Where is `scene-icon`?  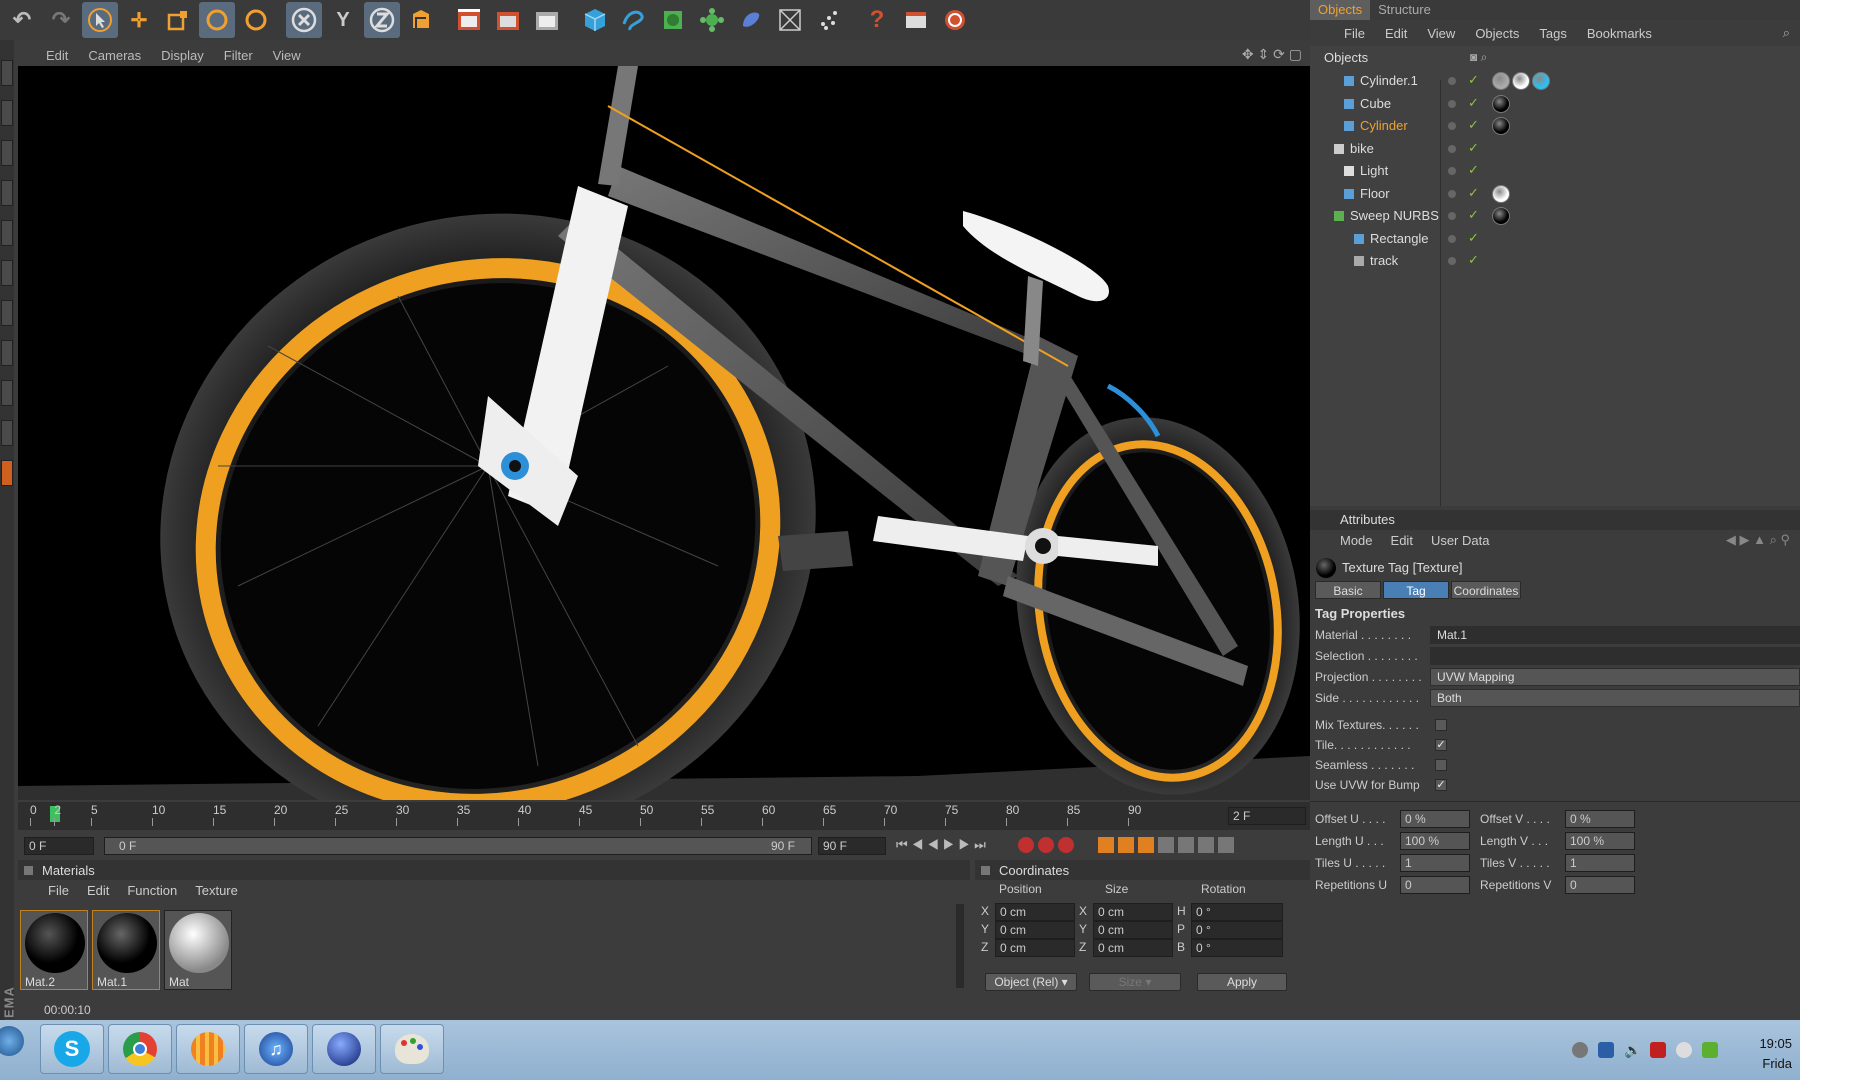 scene-icon is located at coordinates (790, 20).